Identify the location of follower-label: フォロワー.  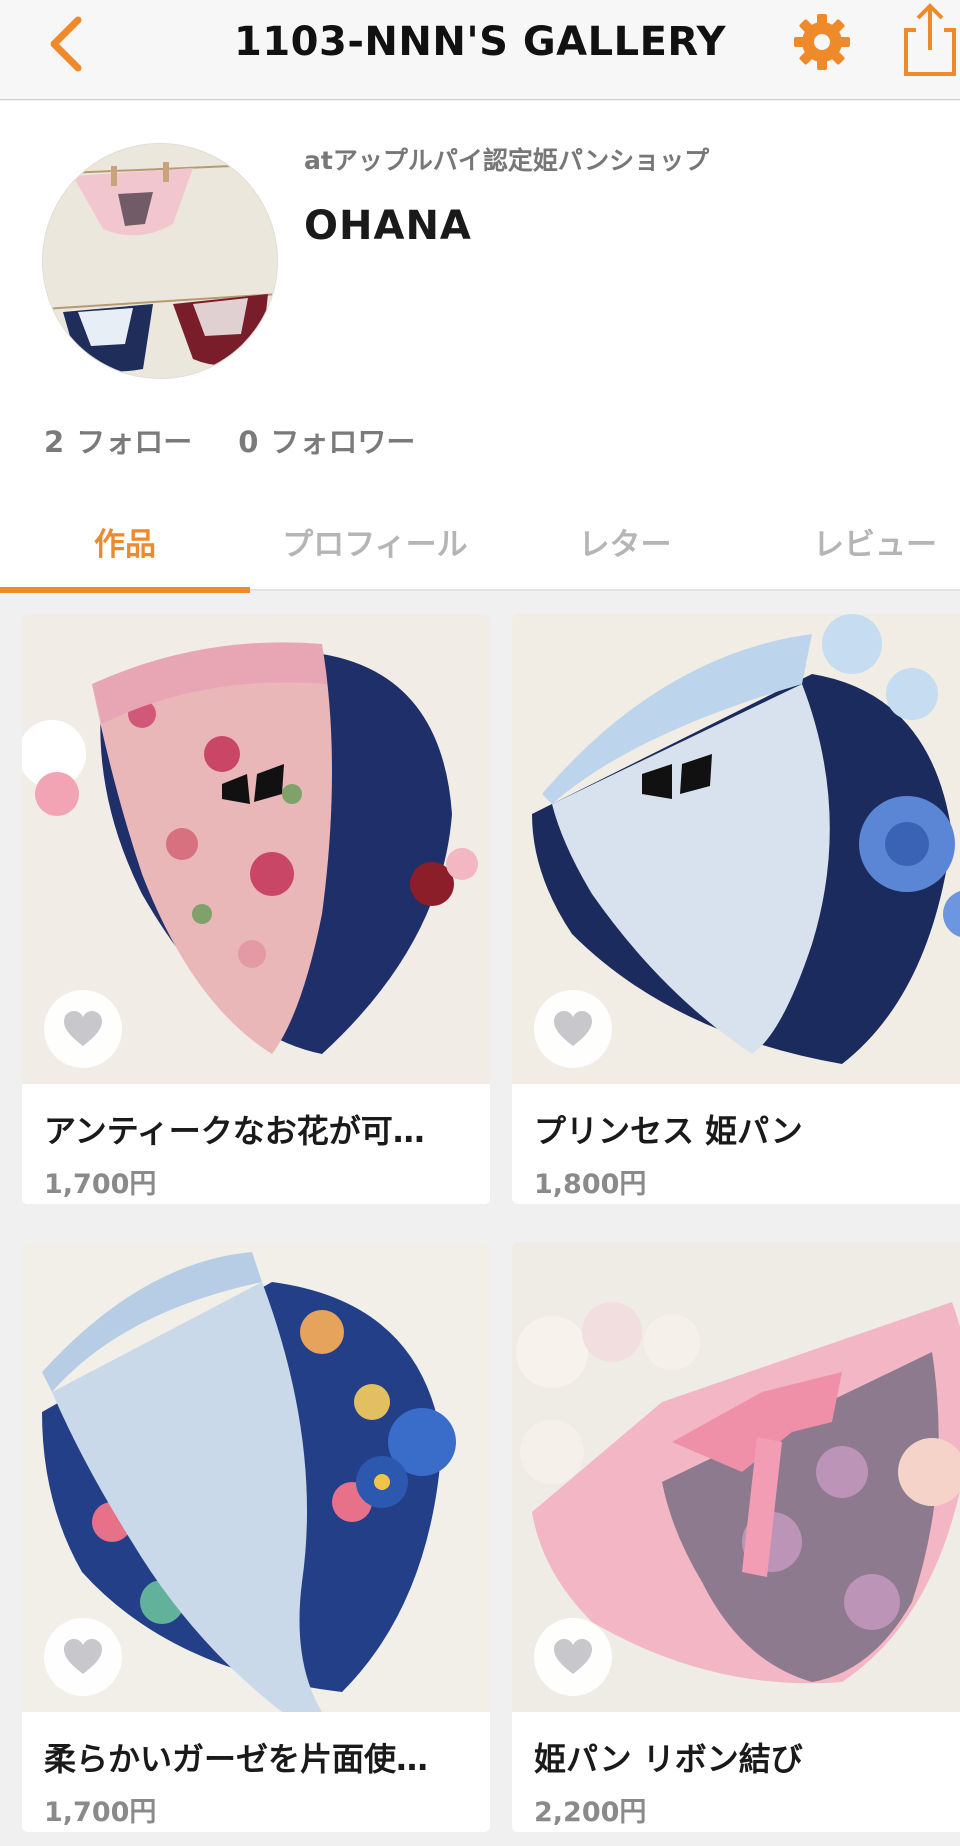
(343, 442).